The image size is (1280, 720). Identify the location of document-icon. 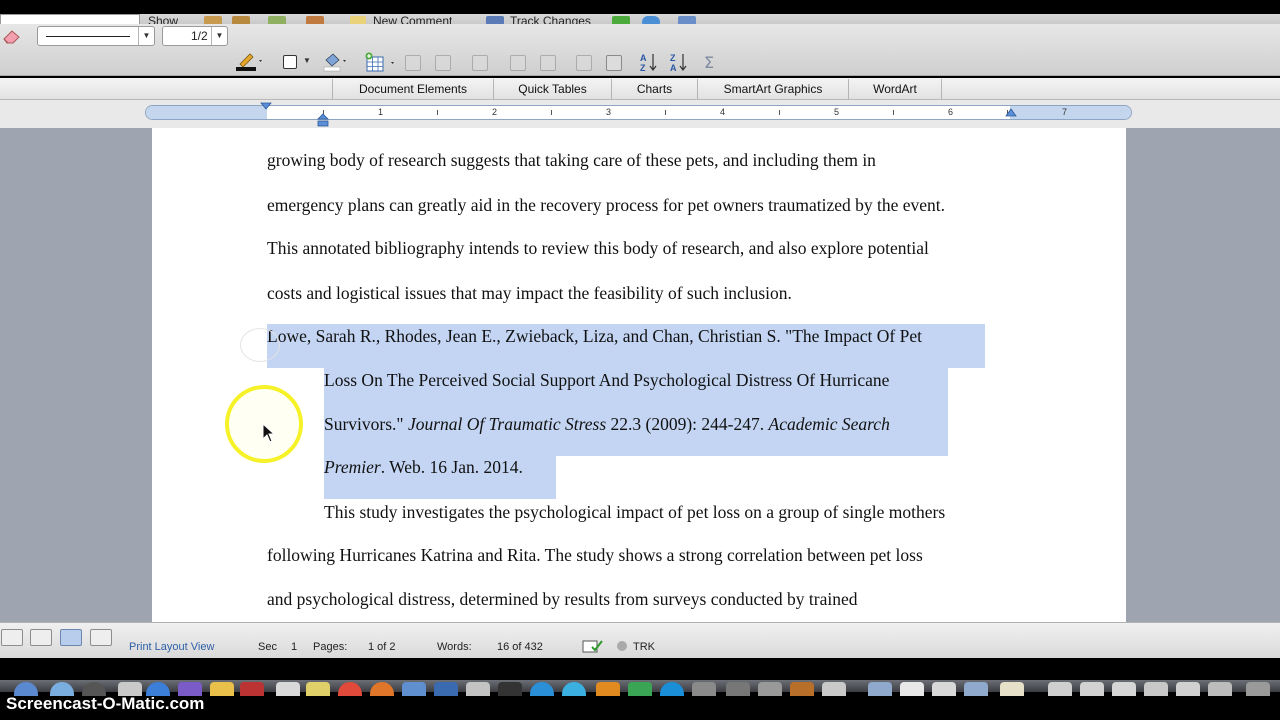
(912, 689).